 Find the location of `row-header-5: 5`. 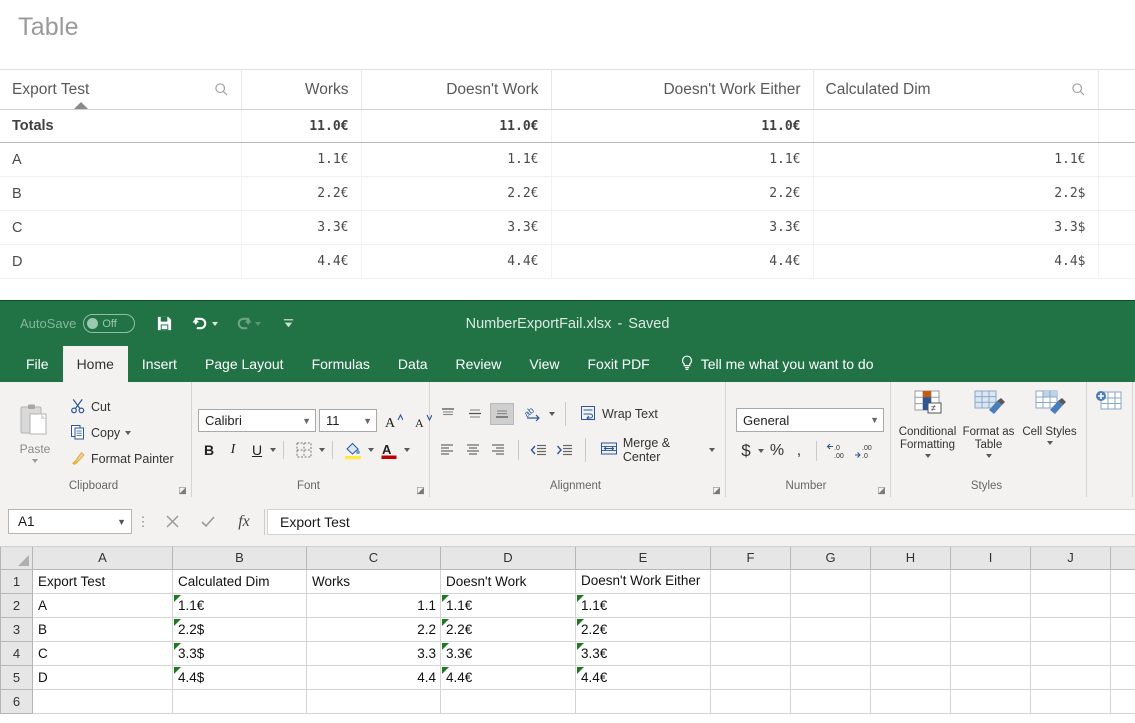

row-header-5: 5 is located at coordinates (17, 677).